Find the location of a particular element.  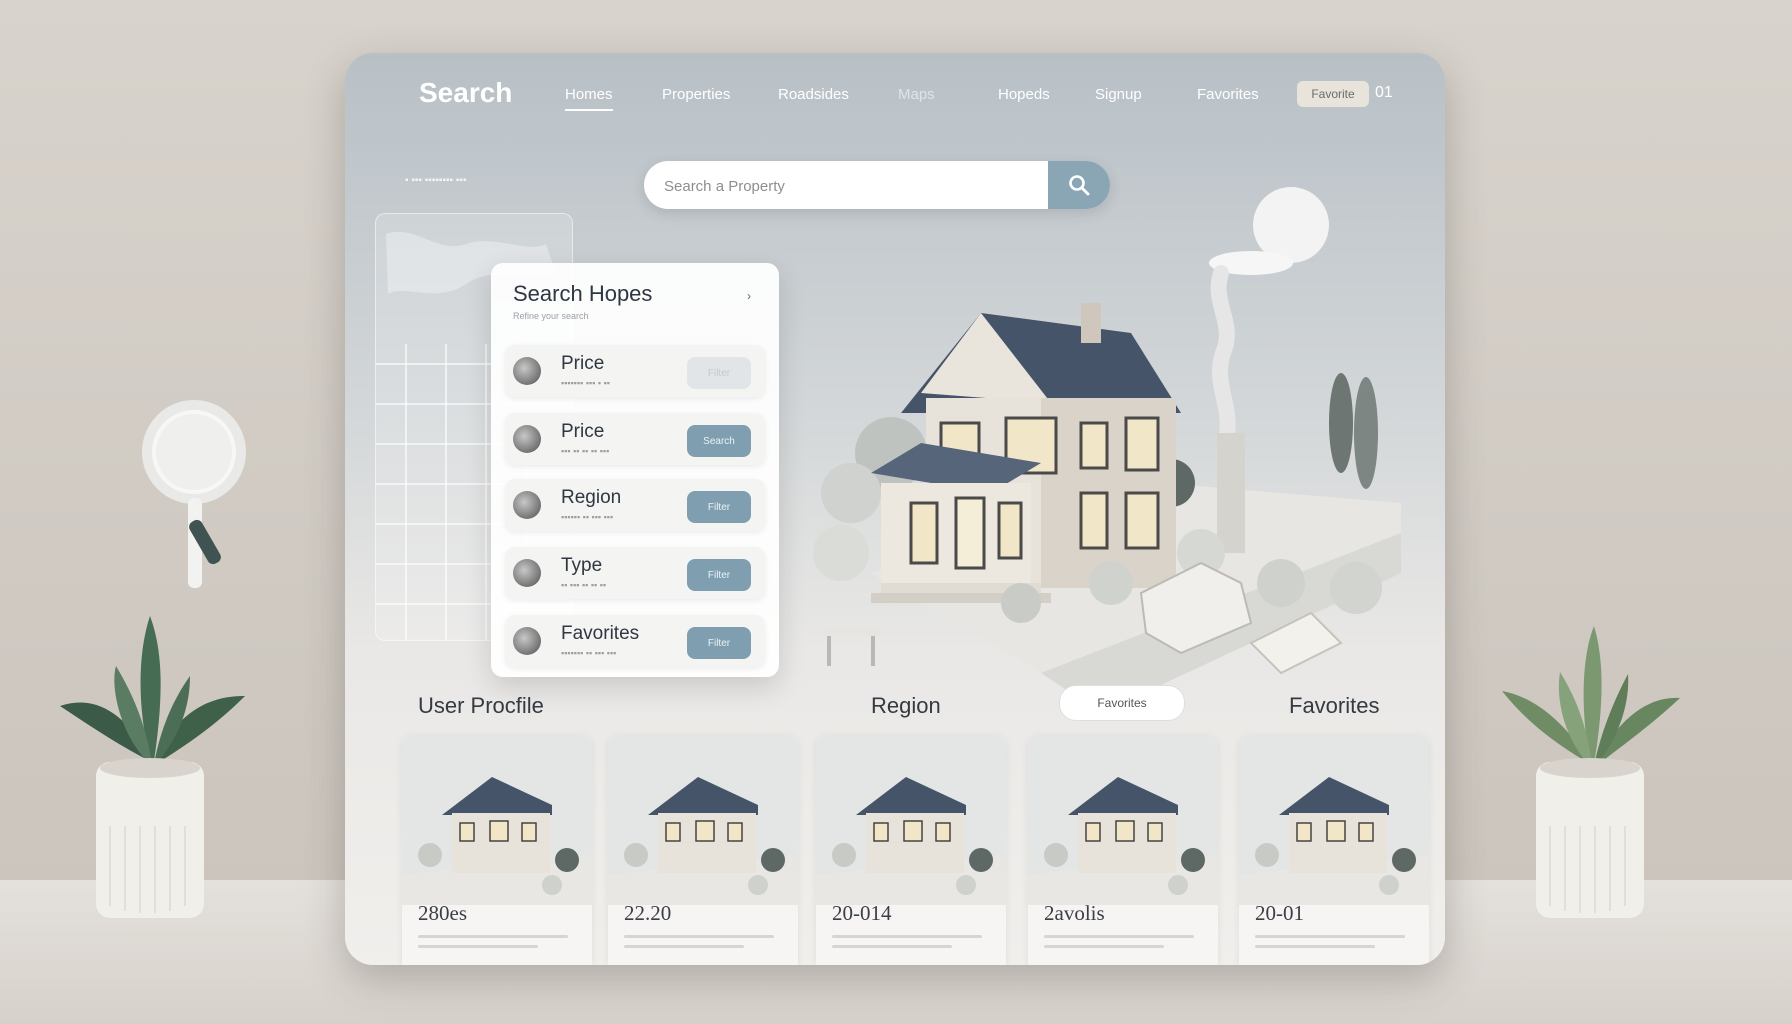

filter-row-label: Favorites is located at coordinates (600, 633).